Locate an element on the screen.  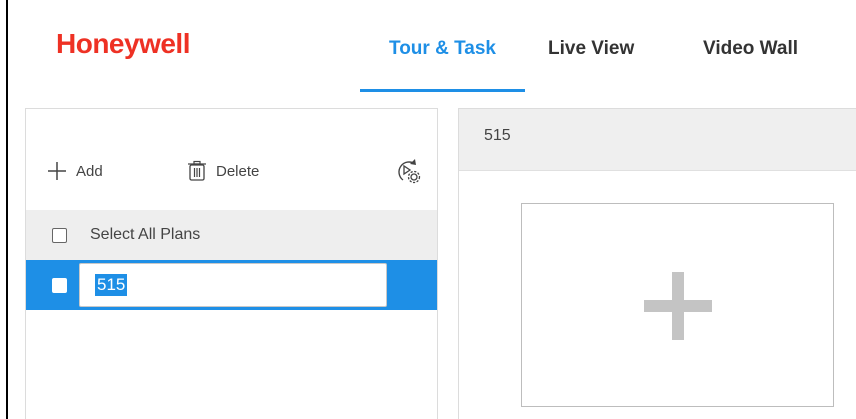
delete-button: Delete is located at coordinates (222, 171).